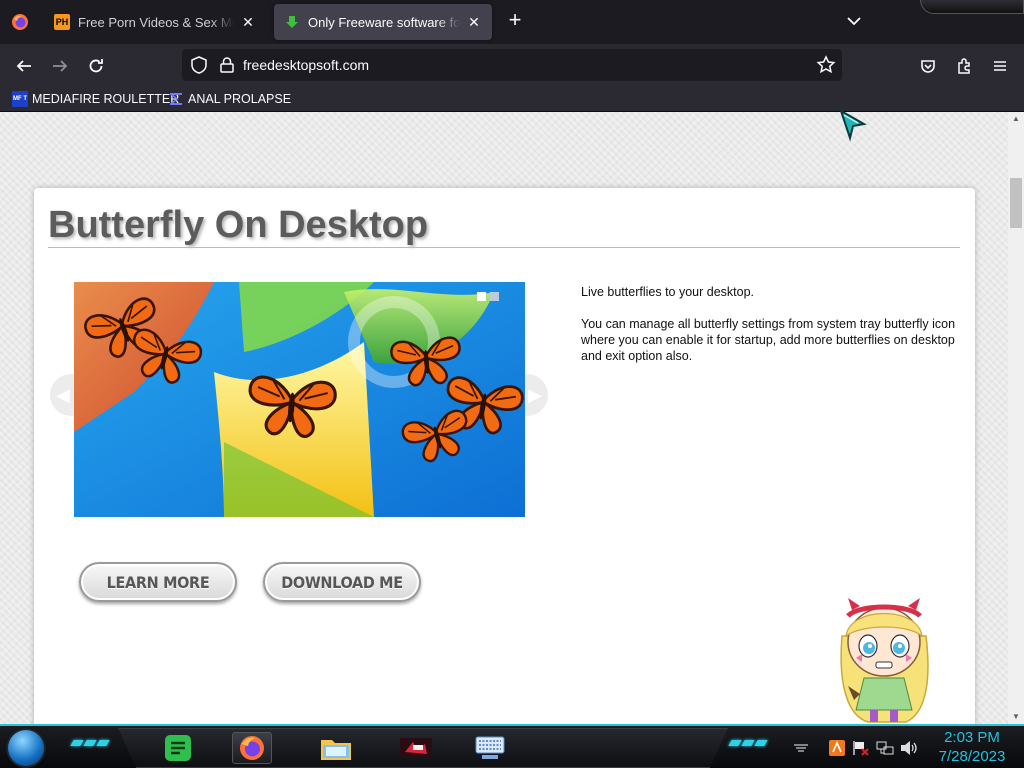 The image size is (1024, 768). What do you see at coordinates (909, 748) in the screenshot?
I see `volume-icon` at bounding box center [909, 748].